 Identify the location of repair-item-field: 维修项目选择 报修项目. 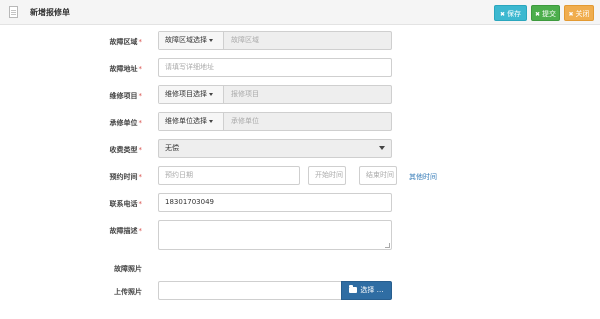
(275, 94).